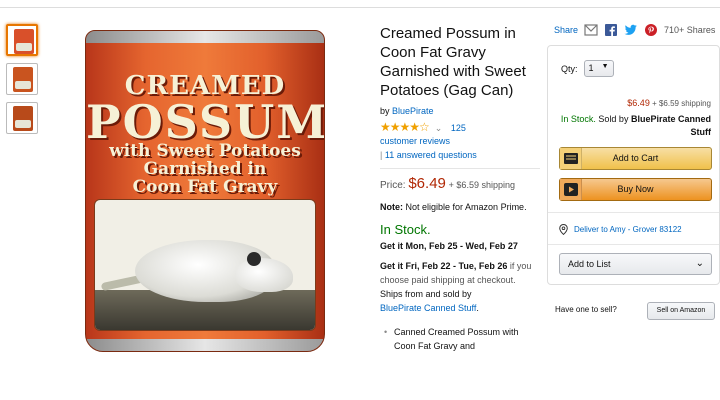 This screenshot has height=400, width=720. What do you see at coordinates (591, 30) in the screenshot?
I see `email-icon` at bounding box center [591, 30].